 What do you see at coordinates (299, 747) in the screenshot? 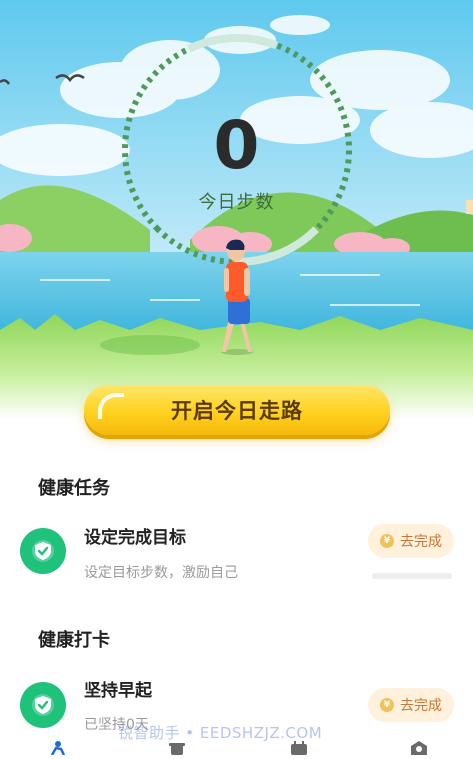
I see `calendar-icon` at bounding box center [299, 747].